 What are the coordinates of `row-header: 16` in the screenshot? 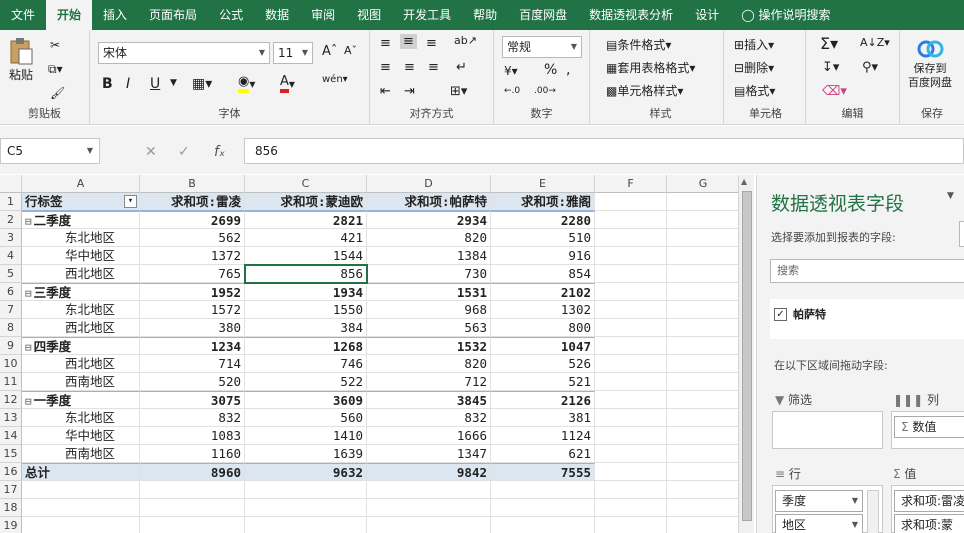 It's located at (11, 472).